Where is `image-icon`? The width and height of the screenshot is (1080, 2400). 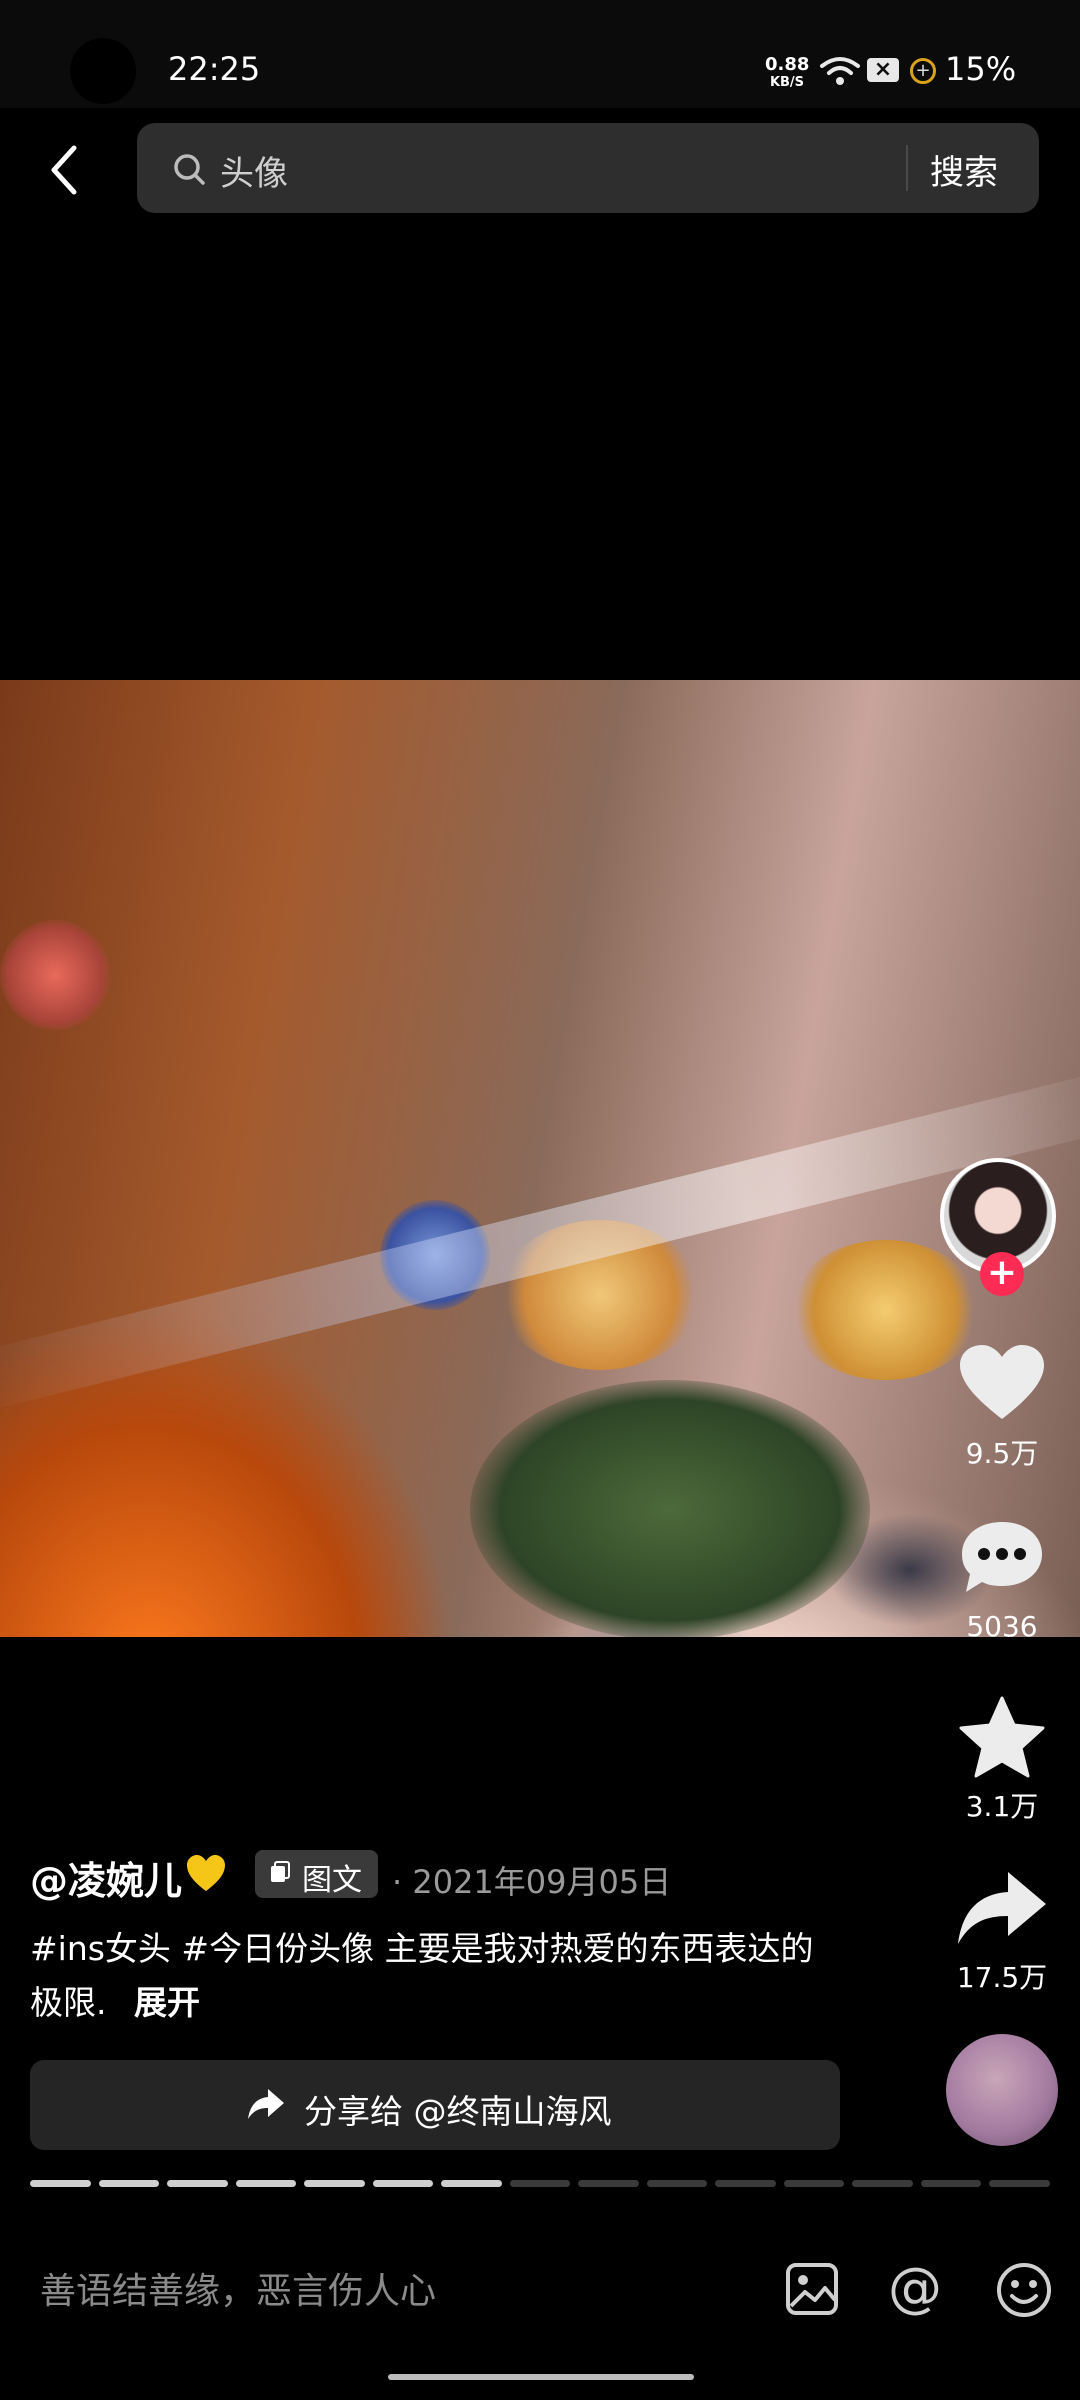
image-icon is located at coordinates (812, 2289).